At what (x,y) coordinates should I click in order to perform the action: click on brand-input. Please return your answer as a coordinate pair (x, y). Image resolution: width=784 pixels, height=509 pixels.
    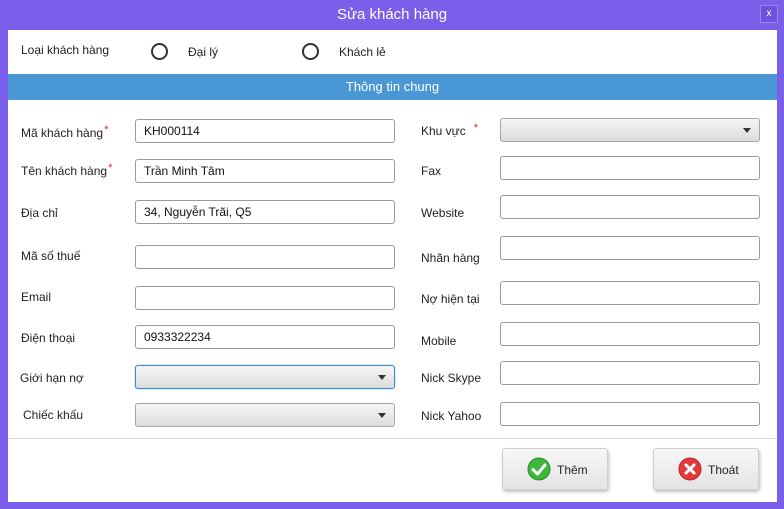
    Looking at the image, I should click on (630, 248).